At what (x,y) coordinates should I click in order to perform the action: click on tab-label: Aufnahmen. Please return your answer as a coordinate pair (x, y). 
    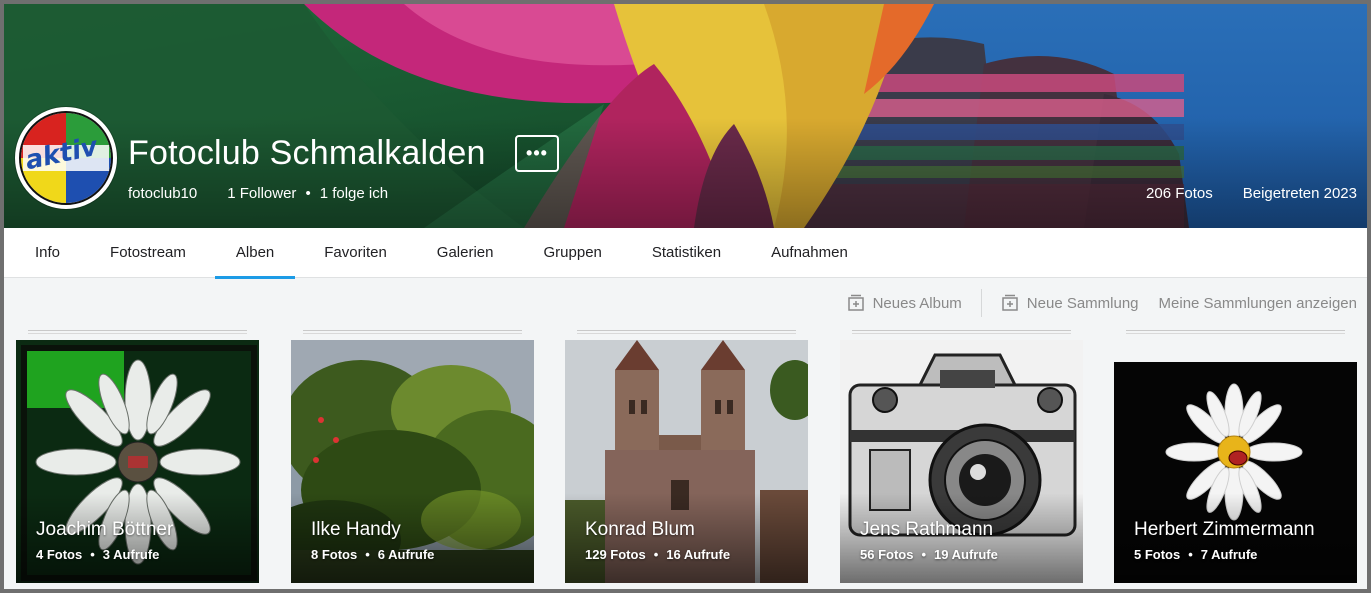
    Looking at the image, I should click on (809, 252).